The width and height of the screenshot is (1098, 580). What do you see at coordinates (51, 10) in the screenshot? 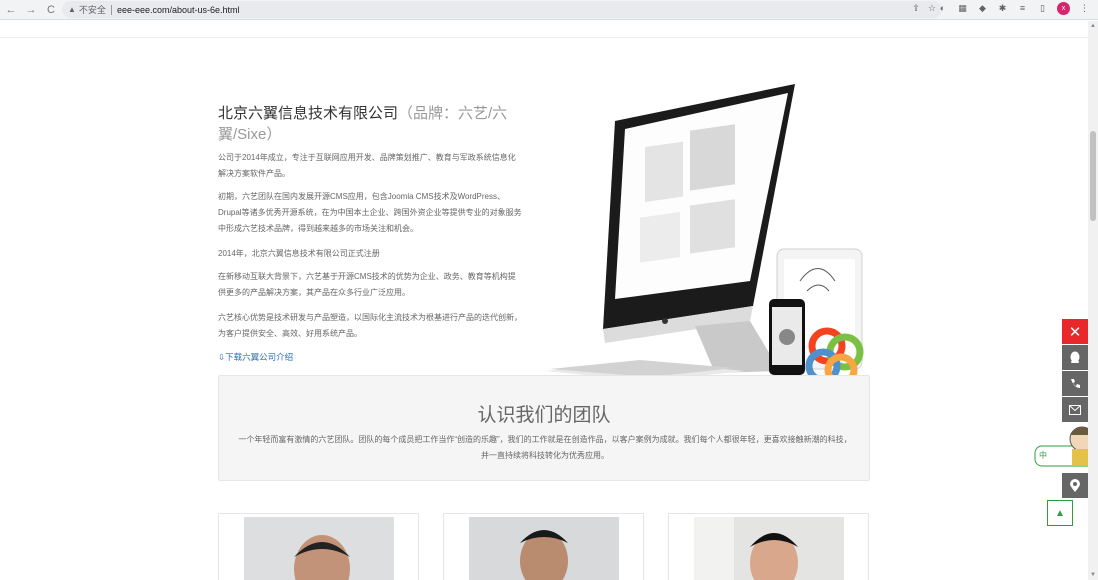
I see `reload-icon: C` at bounding box center [51, 10].